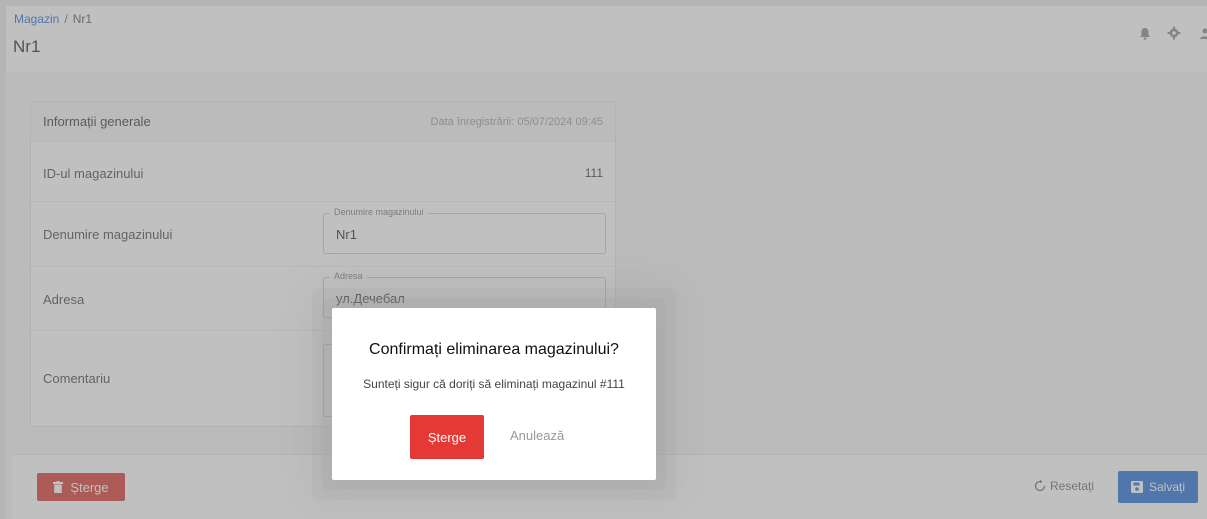 The width and height of the screenshot is (1207, 519). What do you see at coordinates (494, 349) in the screenshot?
I see `dialog-title: Confirmați eliminarea magazinului?` at bounding box center [494, 349].